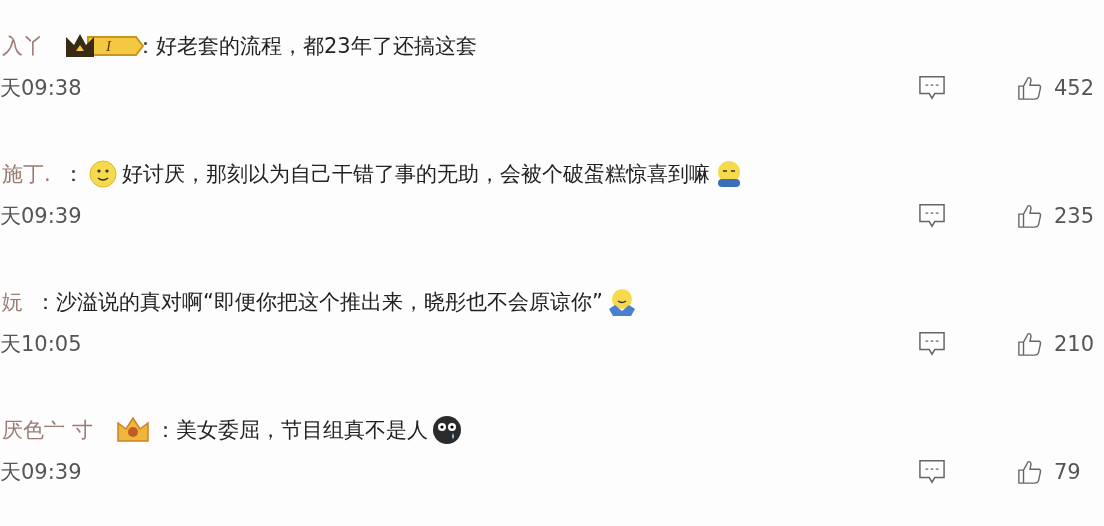  Describe the element at coordinates (1074, 88) in the screenshot. I see `like-count: 452` at that location.